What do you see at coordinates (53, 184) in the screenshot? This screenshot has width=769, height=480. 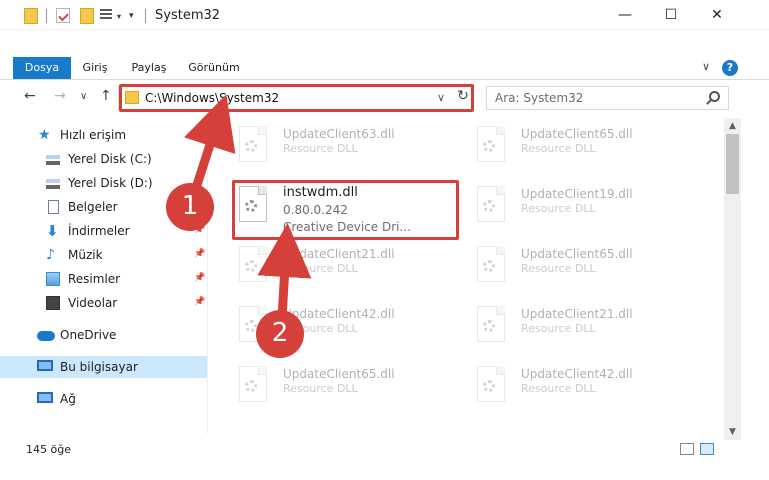 I see `disk-icon` at bounding box center [53, 184].